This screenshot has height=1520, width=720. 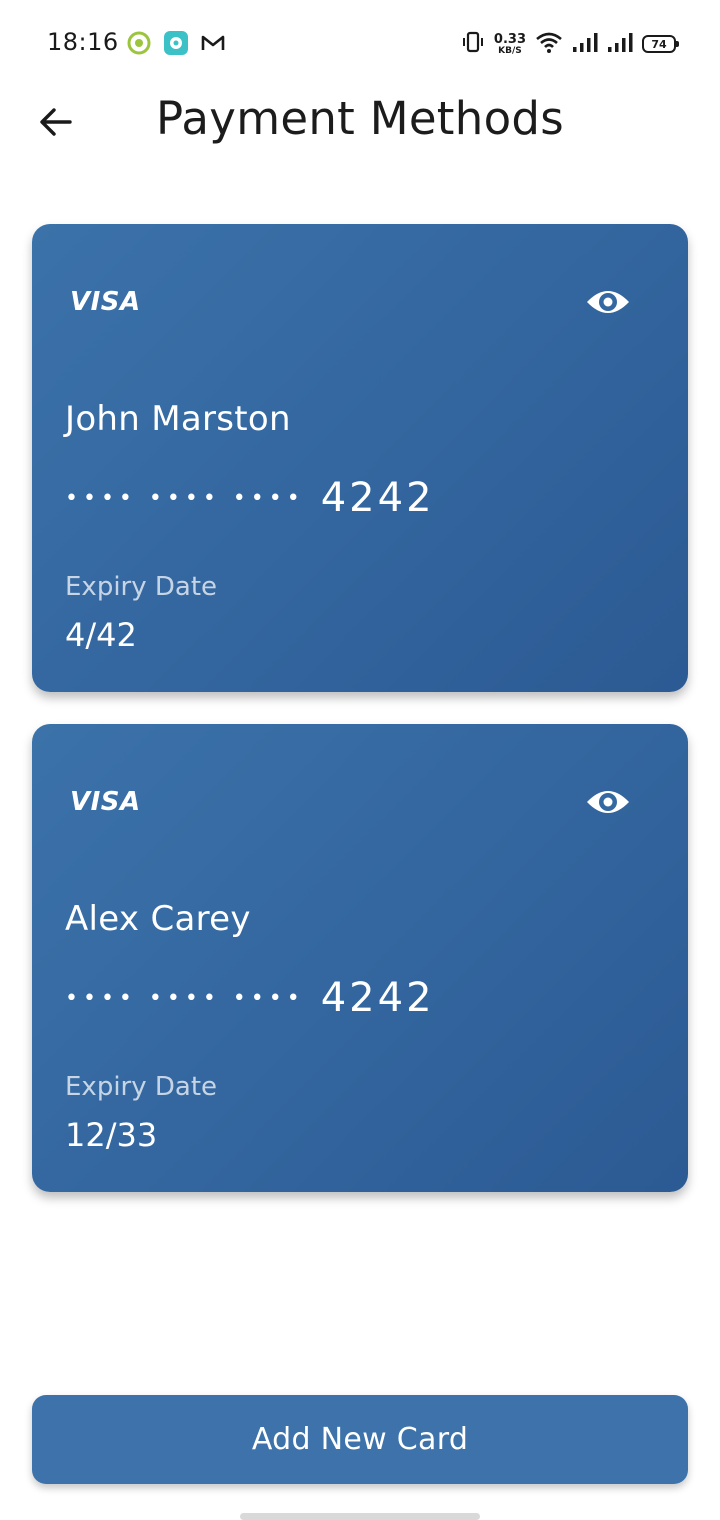 I want to click on chat-app-icon, so click(x=176, y=43).